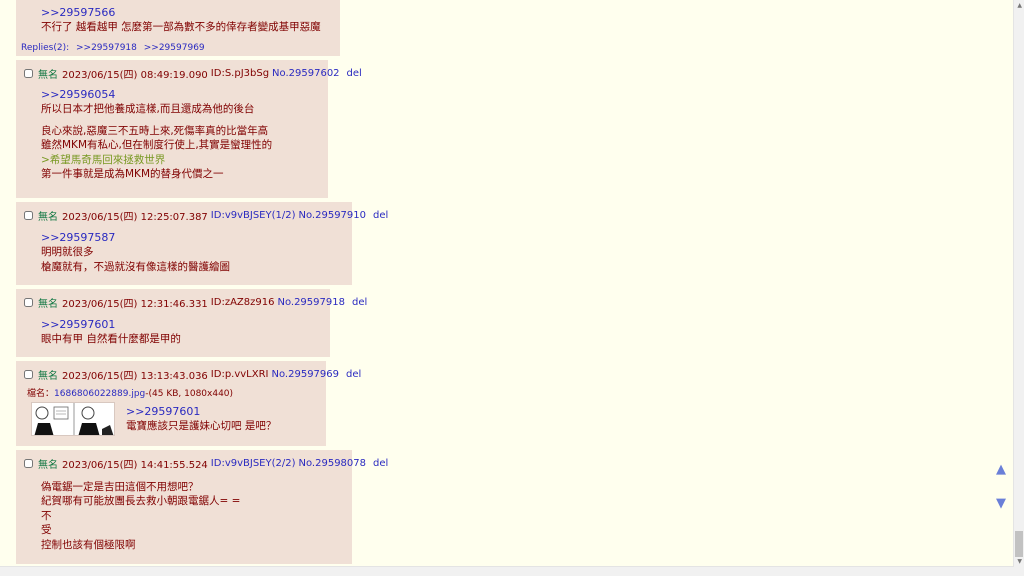 The height and width of the screenshot is (576, 1024). I want to click on post-text-line: 明明就很多, so click(67, 252).